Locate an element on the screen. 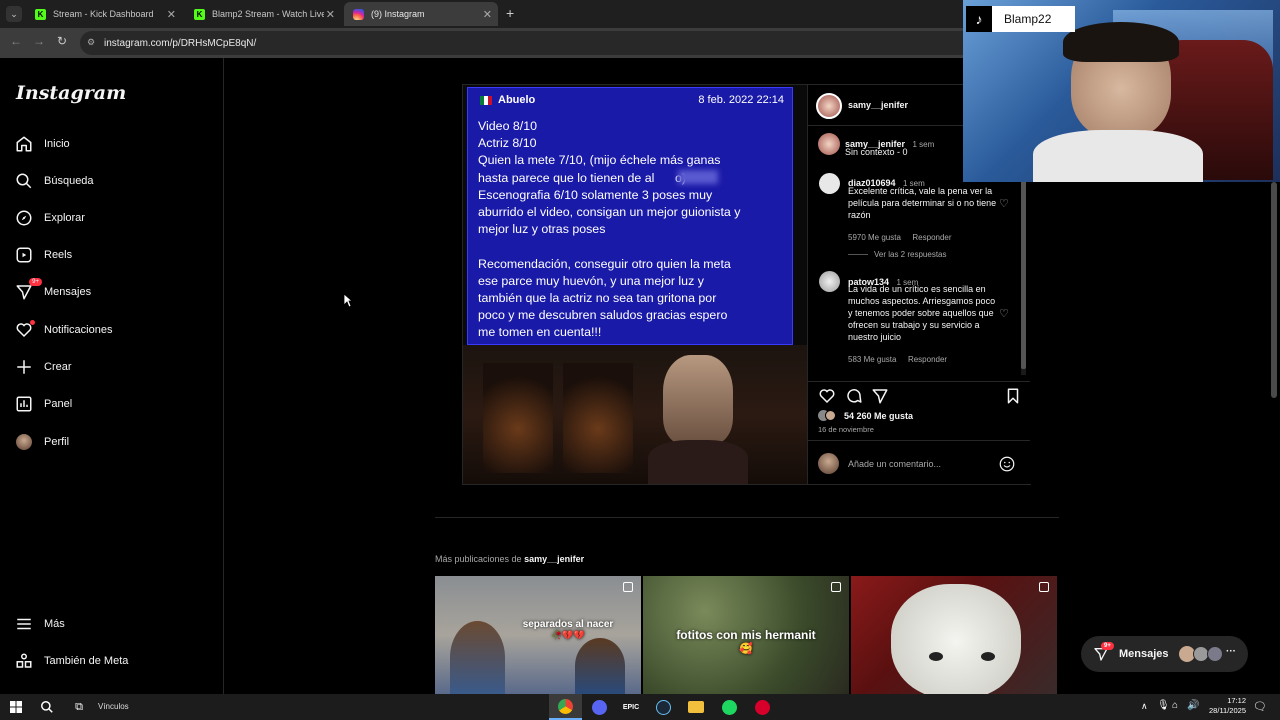  kitten-figure is located at coordinates (956, 639).